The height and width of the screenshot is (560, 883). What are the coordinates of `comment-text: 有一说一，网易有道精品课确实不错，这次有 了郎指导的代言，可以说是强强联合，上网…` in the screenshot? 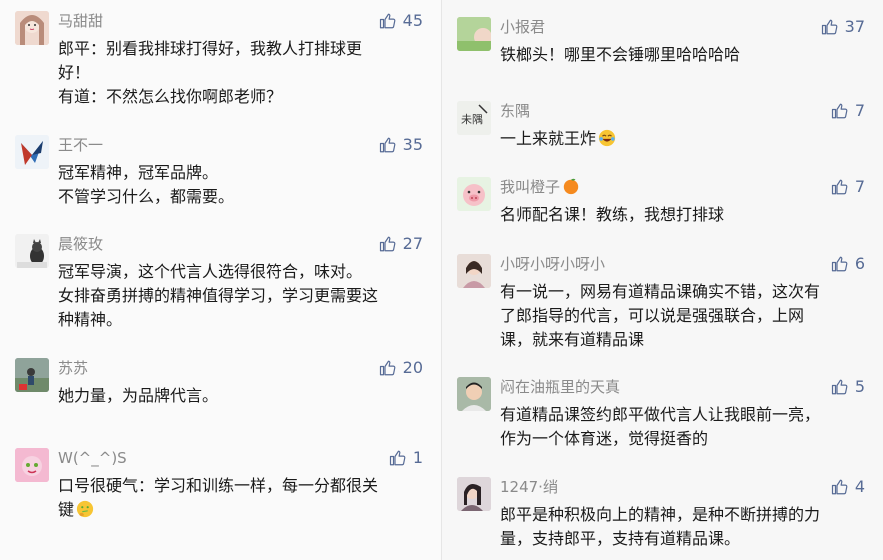 It's located at (685, 316).